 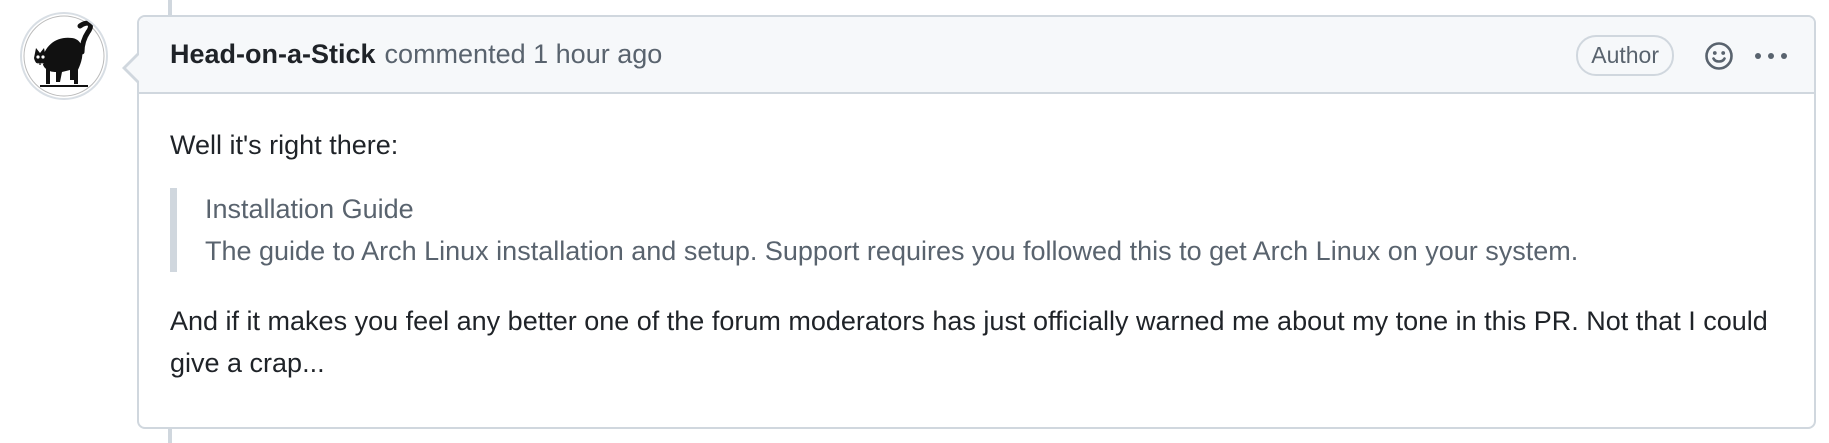 I want to click on comment-action: commented, so click(x=455, y=54).